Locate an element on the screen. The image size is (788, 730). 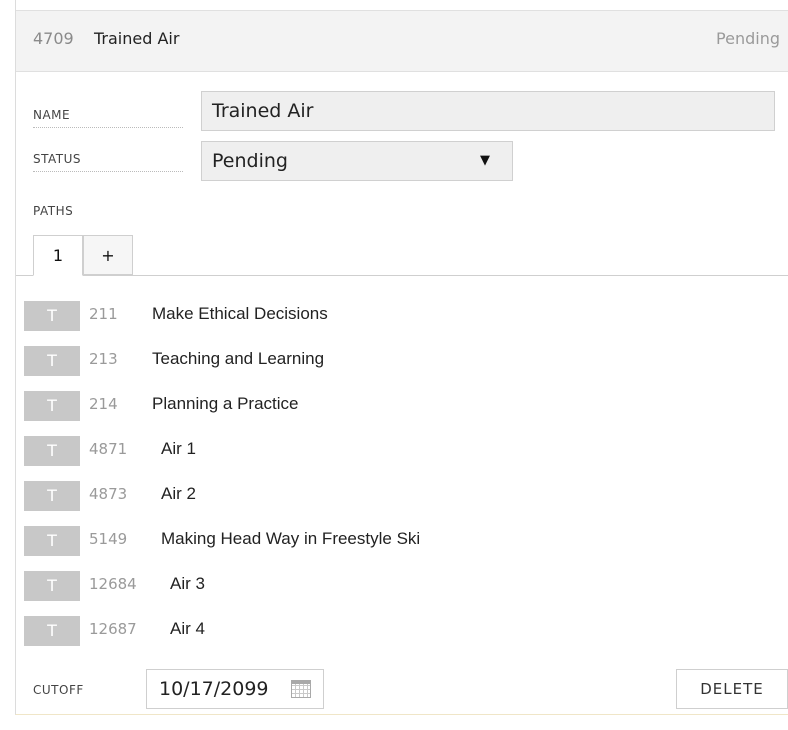
item-number: 4871 is located at coordinates (108, 449).